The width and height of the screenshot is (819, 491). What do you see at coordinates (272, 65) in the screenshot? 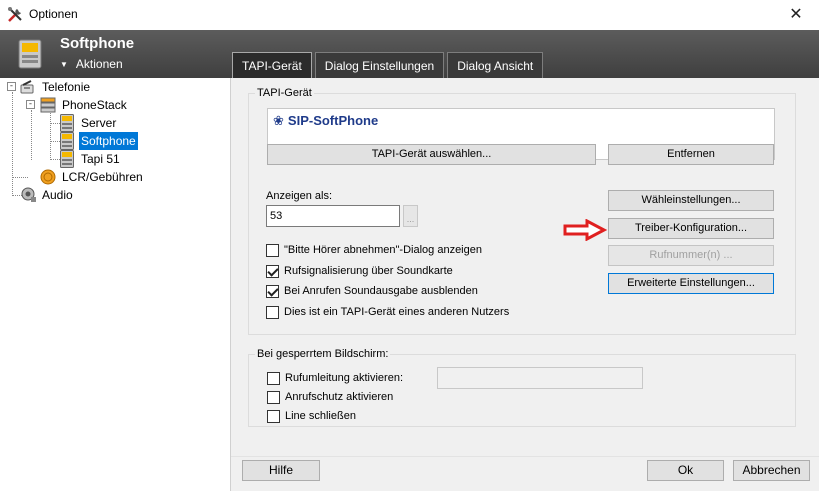
I see `tab-tapi-device: TAPI-Gerät` at bounding box center [272, 65].